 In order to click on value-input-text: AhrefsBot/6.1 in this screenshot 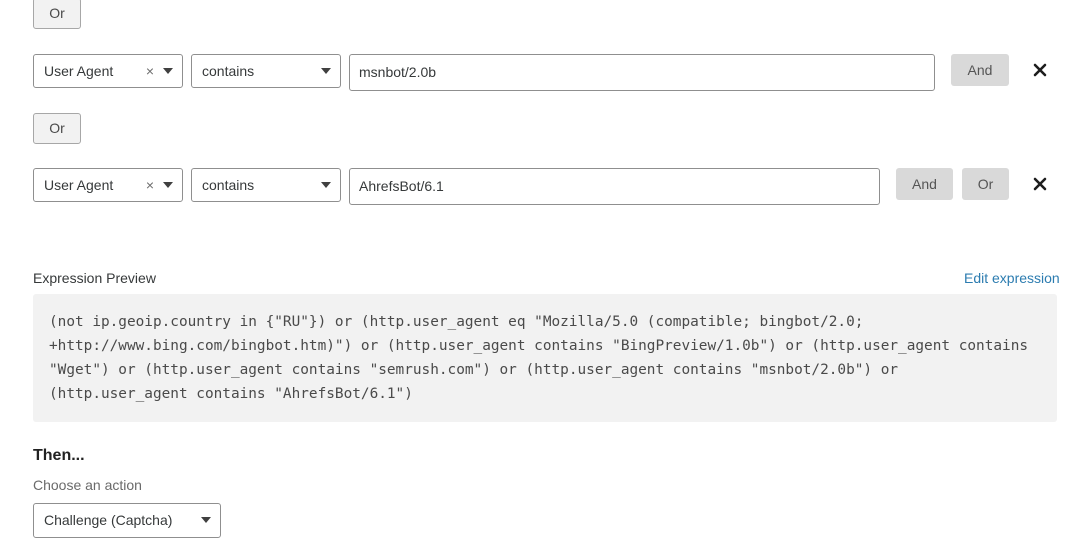, I will do `click(401, 186)`.